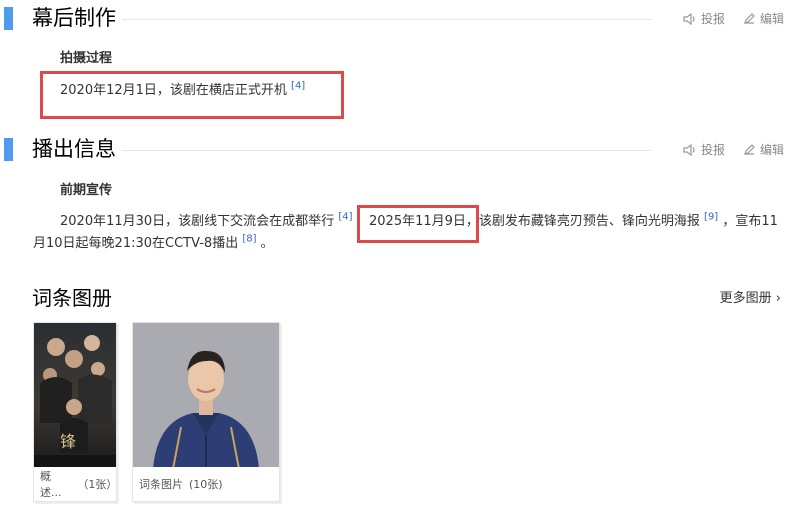  I want to click on more-albums-link: 更多图册 ›, so click(750, 296).